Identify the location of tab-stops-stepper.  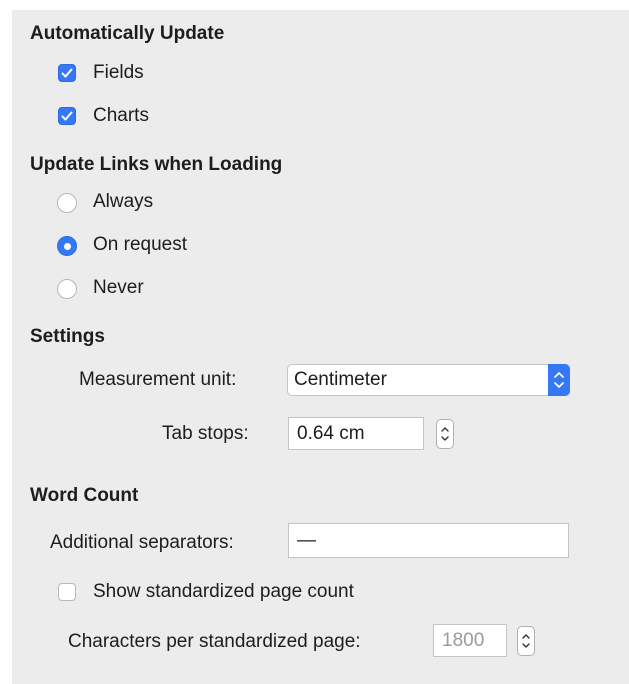
(445, 434).